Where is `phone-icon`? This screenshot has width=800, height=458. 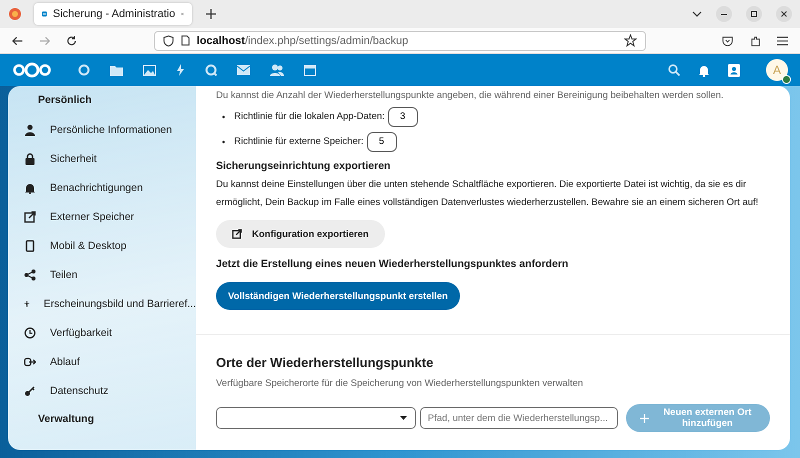
phone-icon is located at coordinates (30, 246).